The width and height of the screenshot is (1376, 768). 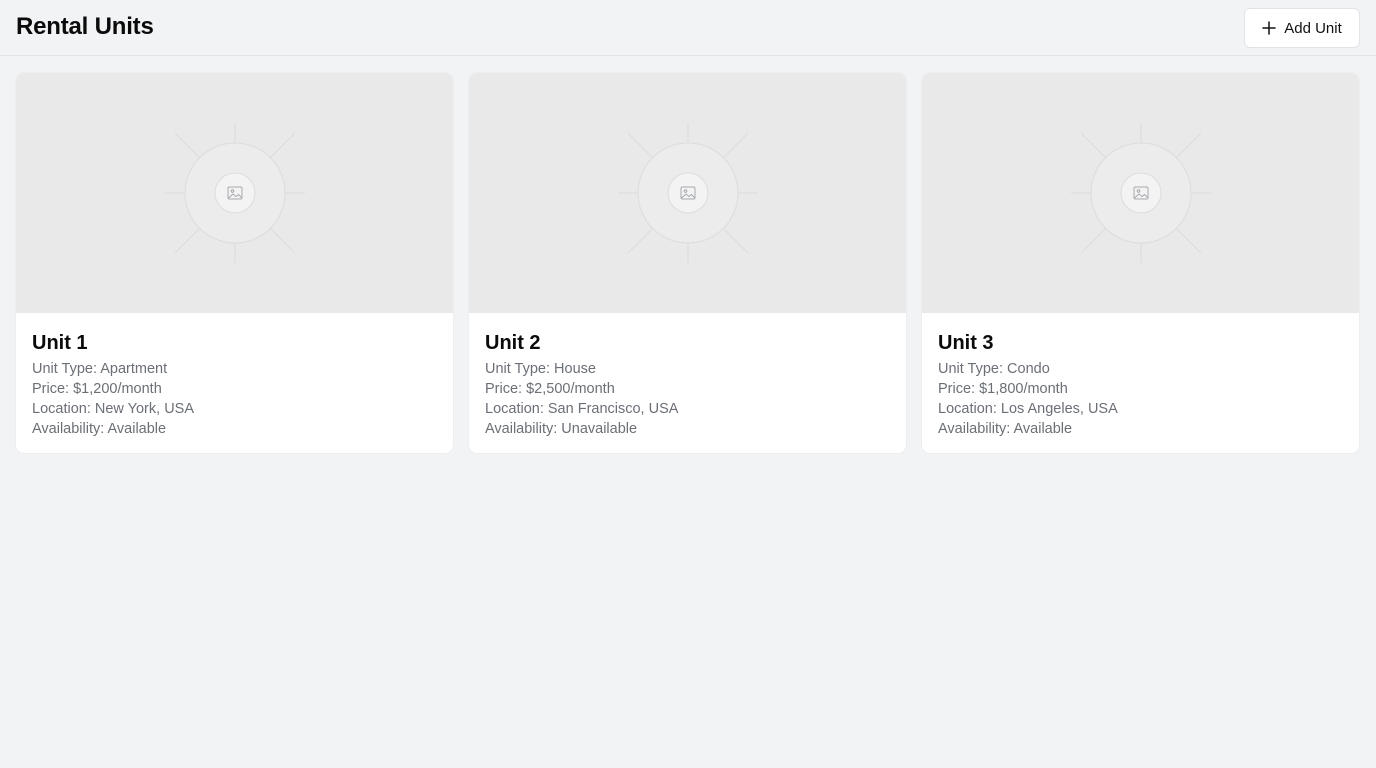 I want to click on page-header: Rental Units Add Unit, so click(x=688, y=28).